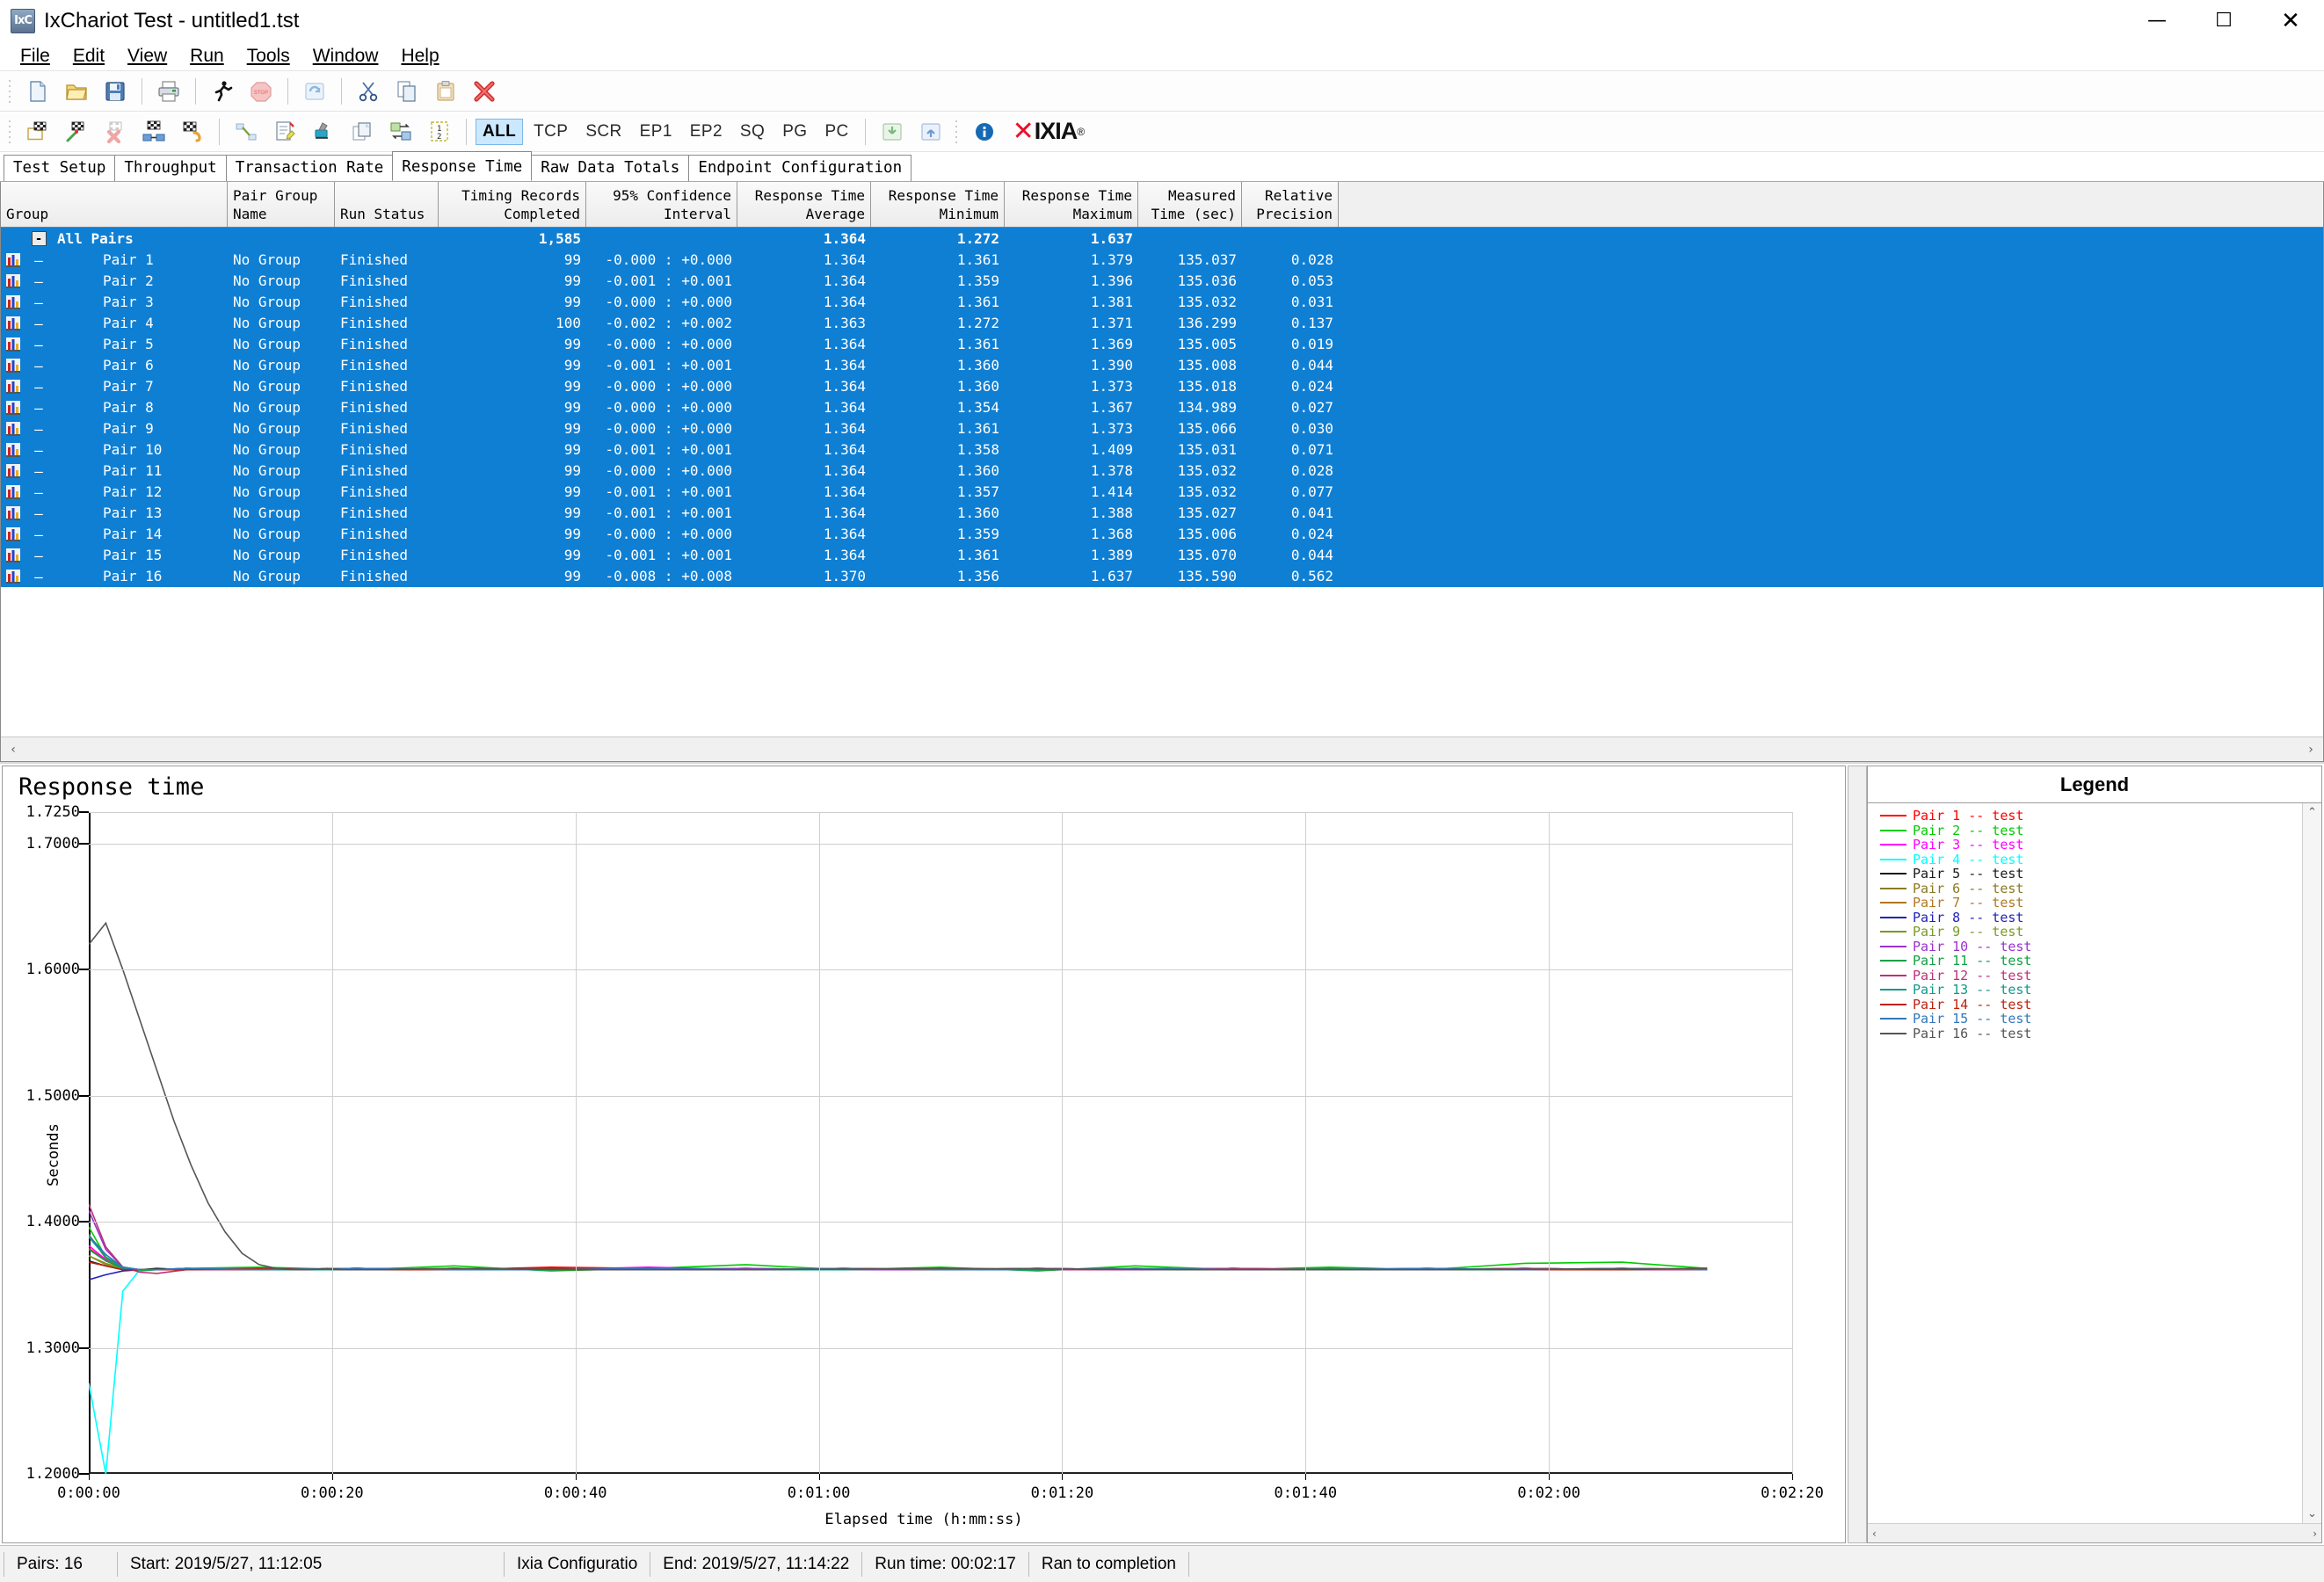 The height and width of the screenshot is (1582, 2324). I want to click on delete-pair-icon, so click(115, 132).